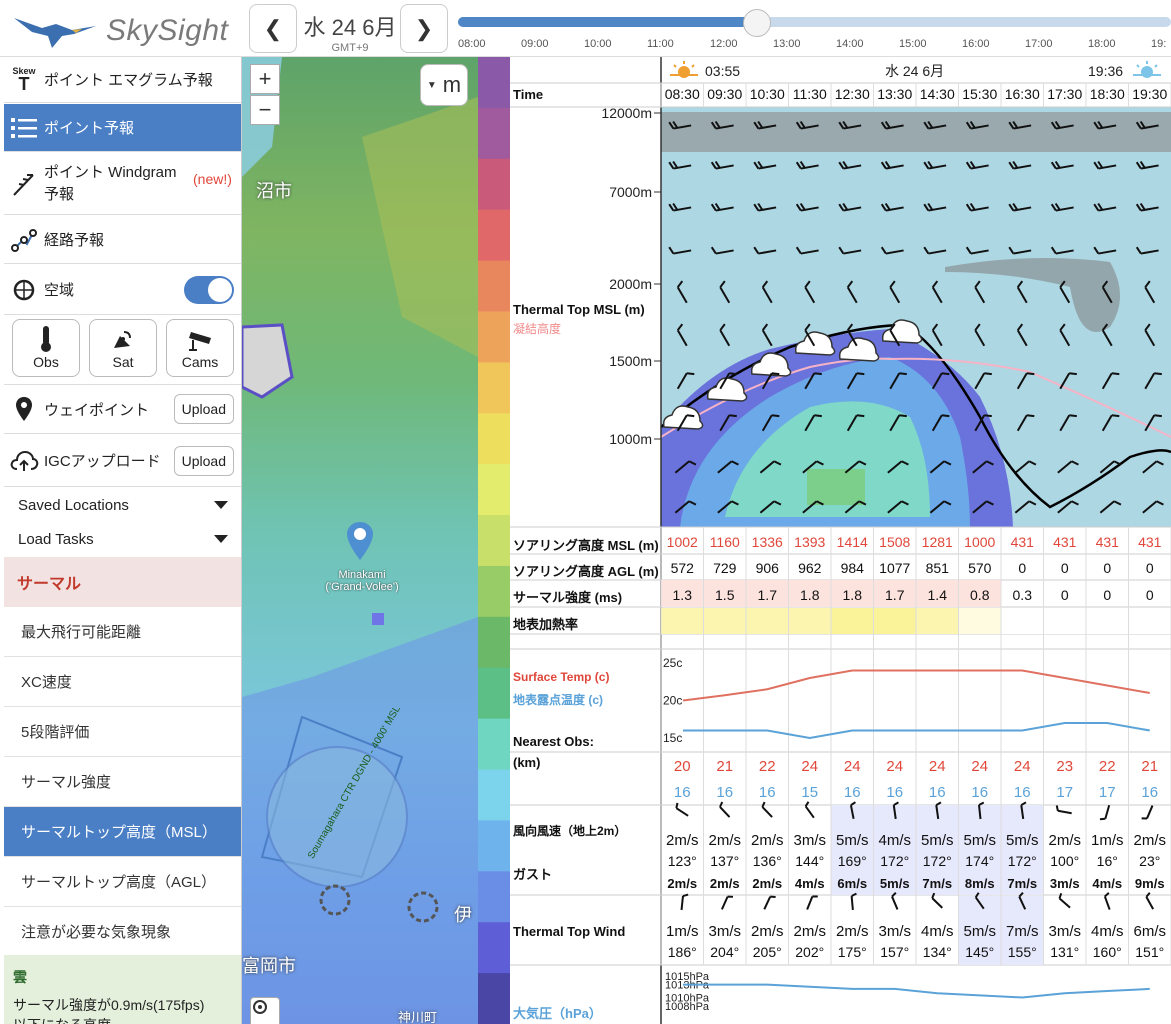  What do you see at coordinates (122, 782) in the screenshot?
I see `menu-item: サーマル強度` at bounding box center [122, 782].